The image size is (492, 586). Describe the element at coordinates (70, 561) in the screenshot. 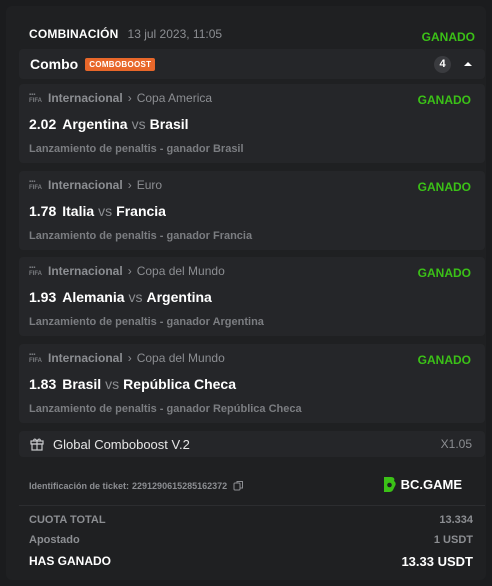

I see `winnings-label: HAS GANADO` at that location.